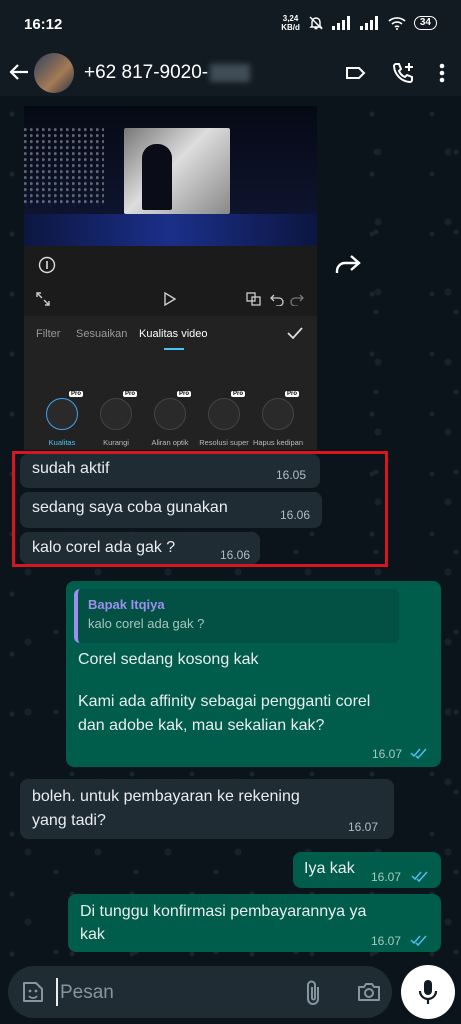  I want to click on status-icons: 3,24 KB/d 34, so click(359, 23).